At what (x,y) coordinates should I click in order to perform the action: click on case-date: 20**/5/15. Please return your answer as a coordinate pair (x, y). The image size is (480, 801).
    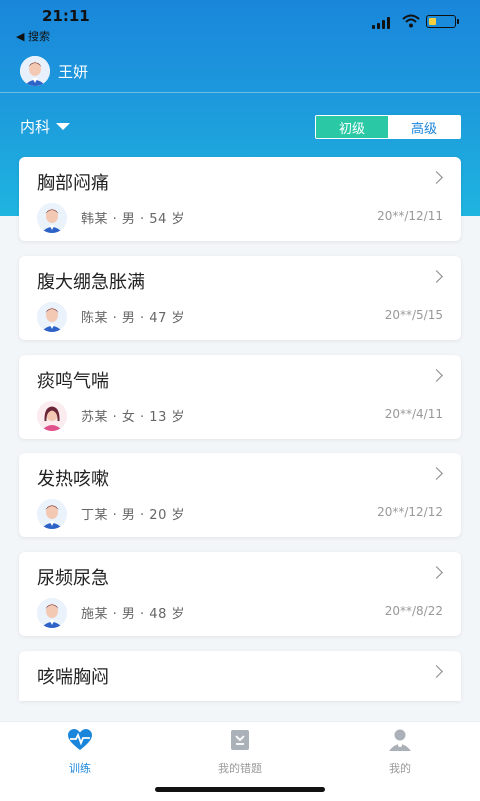
    Looking at the image, I should click on (413, 315).